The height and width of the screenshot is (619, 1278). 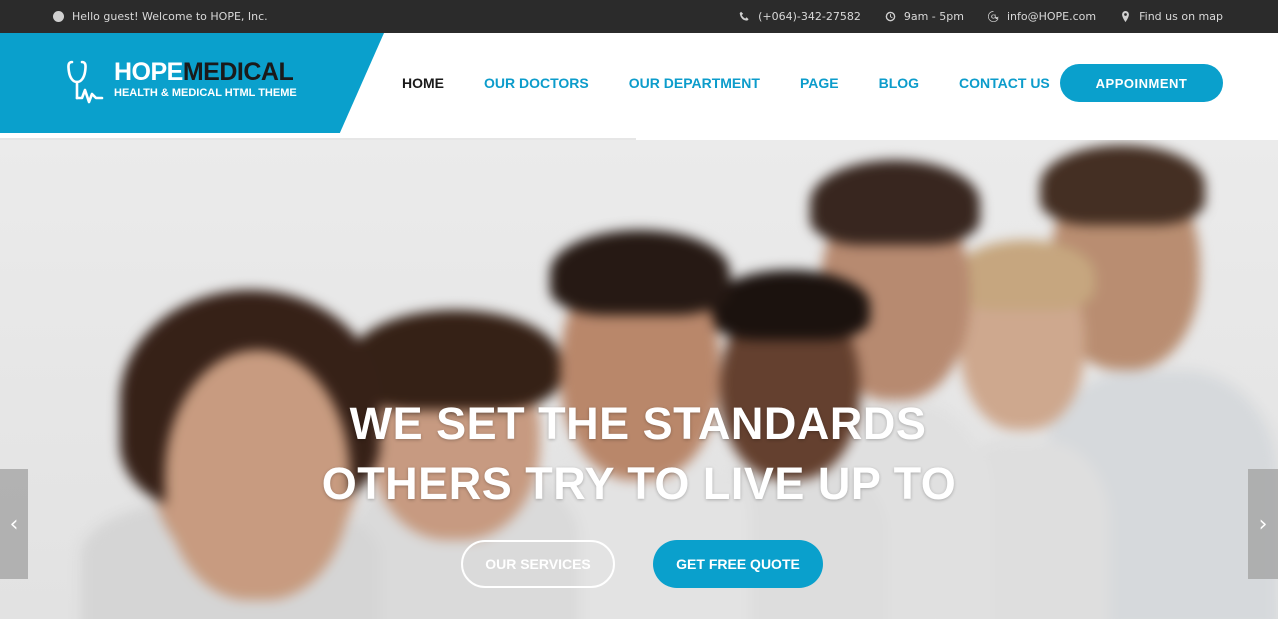 I want to click on slider-prev-button: ‹, so click(x=14, y=524).